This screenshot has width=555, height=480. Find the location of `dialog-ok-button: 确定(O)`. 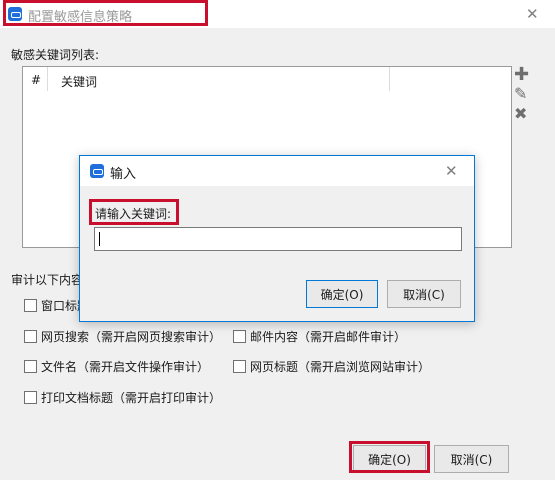

dialog-ok-button: 确定(O) is located at coordinates (342, 294).